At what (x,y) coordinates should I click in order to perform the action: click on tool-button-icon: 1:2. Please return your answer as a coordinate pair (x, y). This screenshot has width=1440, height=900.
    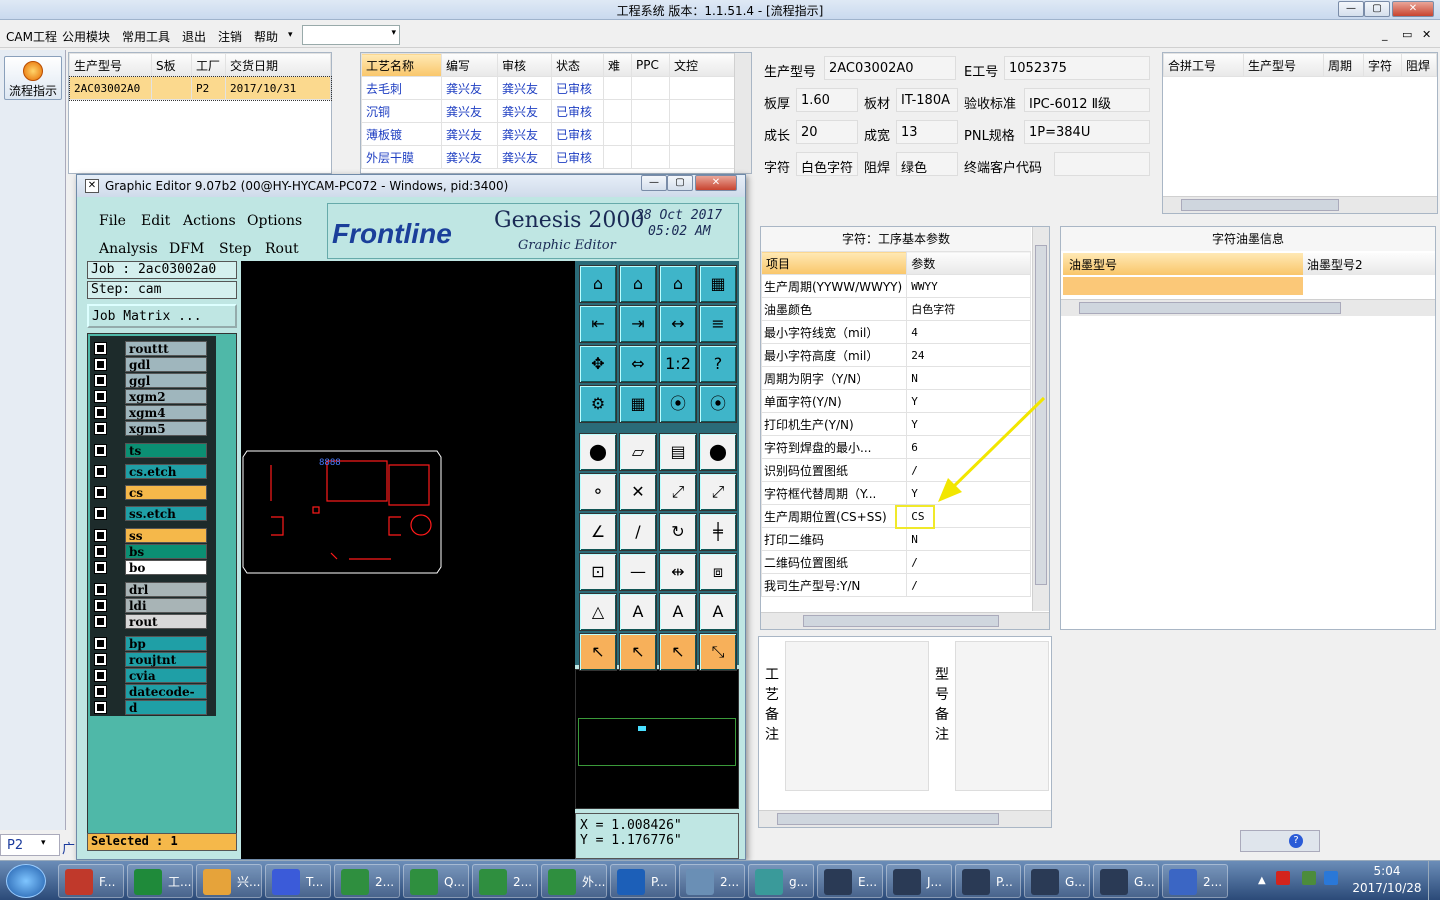
    Looking at the image, I should click on (678, 364).